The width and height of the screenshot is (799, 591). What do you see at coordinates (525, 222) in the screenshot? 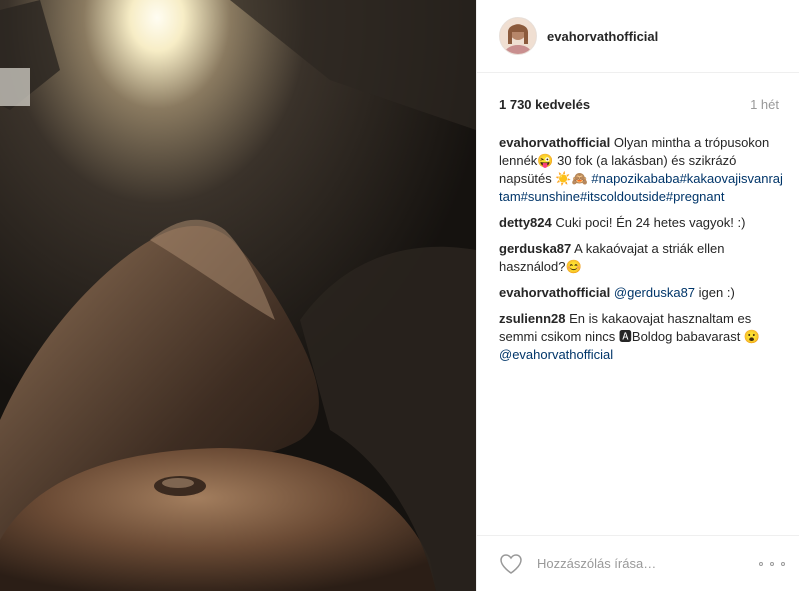
I see `comment-username: detty824` at bounding box center [525, 222].